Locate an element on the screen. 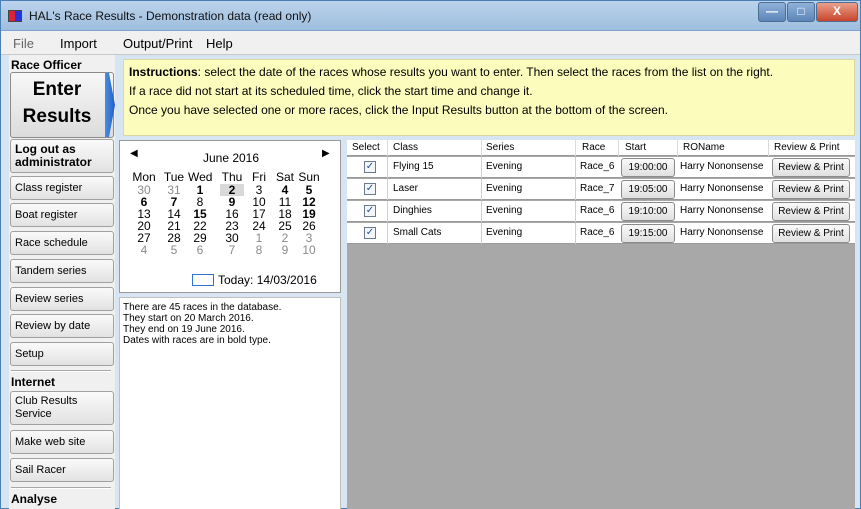  calendar-weekday: Sun is located at coordinates (309, 177).